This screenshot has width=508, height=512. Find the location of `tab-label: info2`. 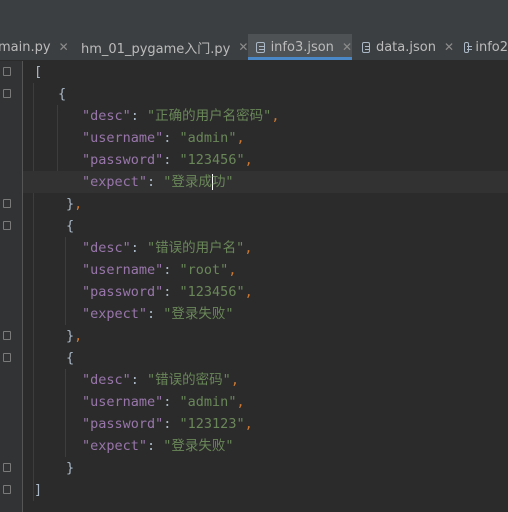

tab-label: info2 is located at coordinates (491, 47).